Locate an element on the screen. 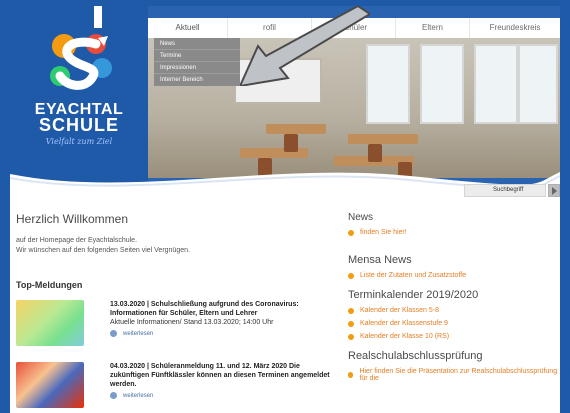  nav-item-freundeskreis: Freundeskreis is located at coordinates (515, 28).